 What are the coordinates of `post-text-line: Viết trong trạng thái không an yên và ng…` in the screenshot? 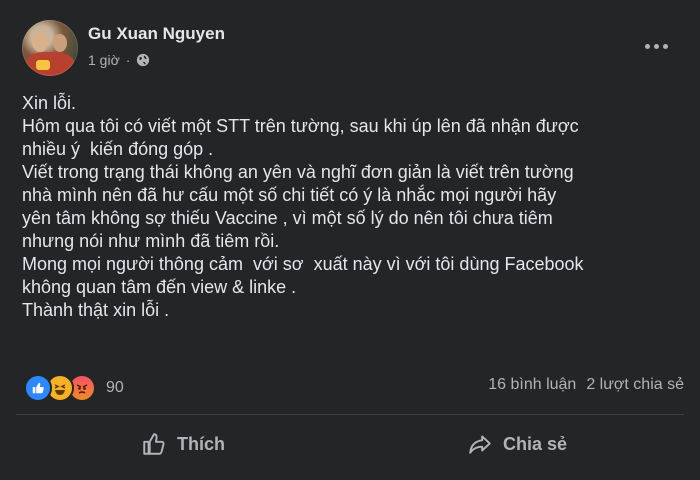 It's located at (298, 172).